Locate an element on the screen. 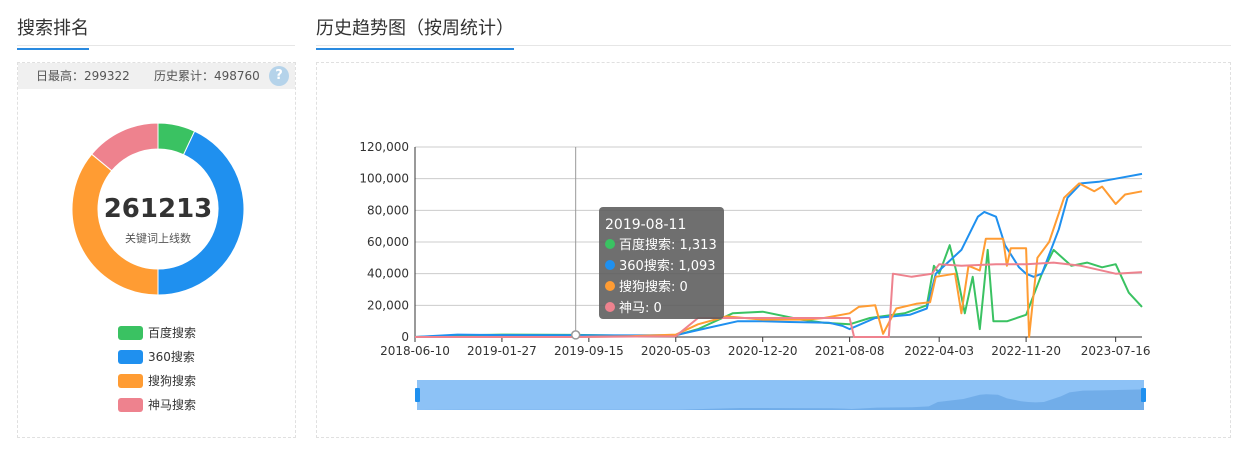 Image resolution: width=1245 pixels, height=457 pixels. donut-slice-sogou is located at coordinates (115, 224).